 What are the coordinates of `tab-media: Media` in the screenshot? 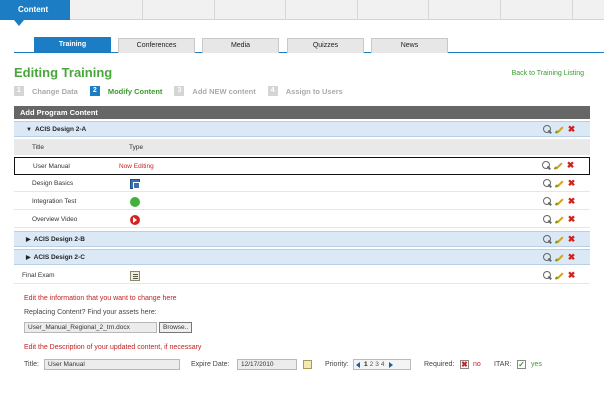 It's located at (240, 45).